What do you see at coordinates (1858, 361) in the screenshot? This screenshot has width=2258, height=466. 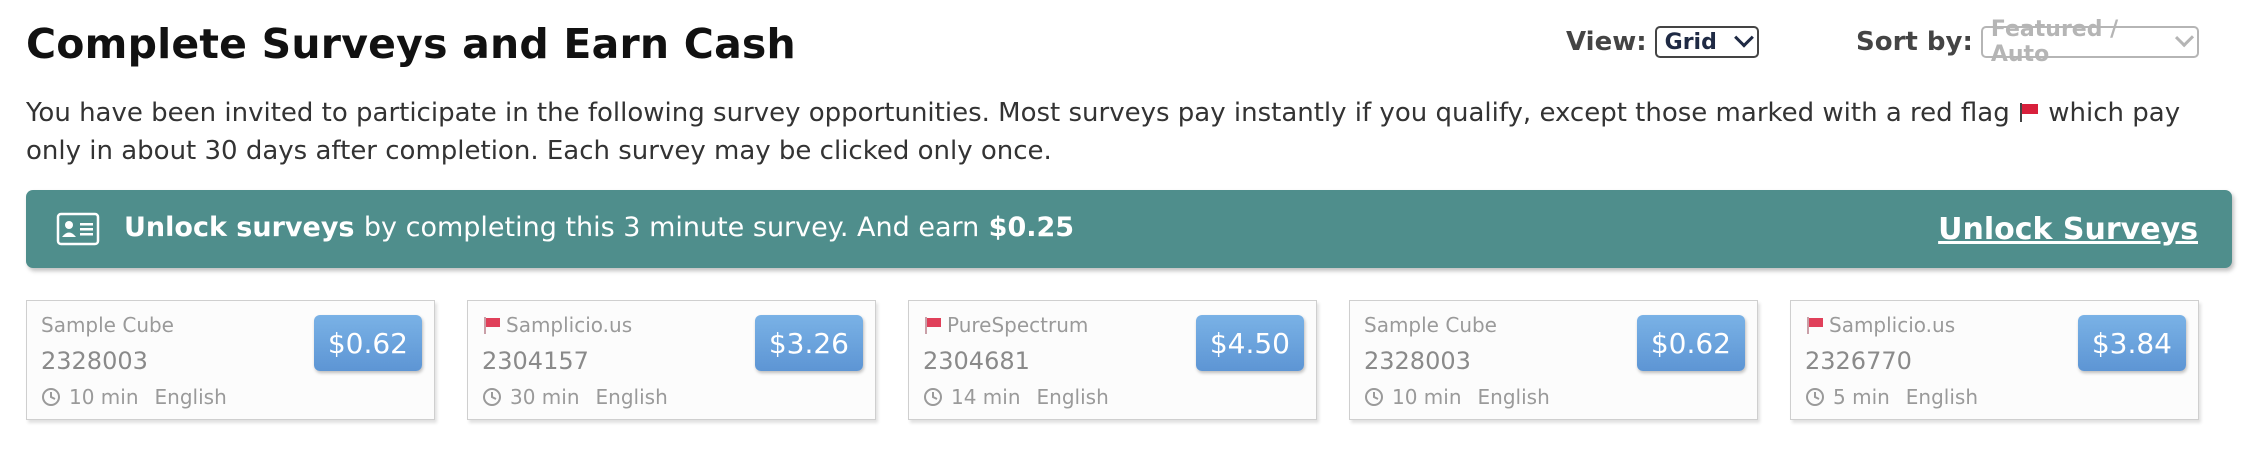 I see `survey-id: 2326770` at bounding box center [1858, 361].